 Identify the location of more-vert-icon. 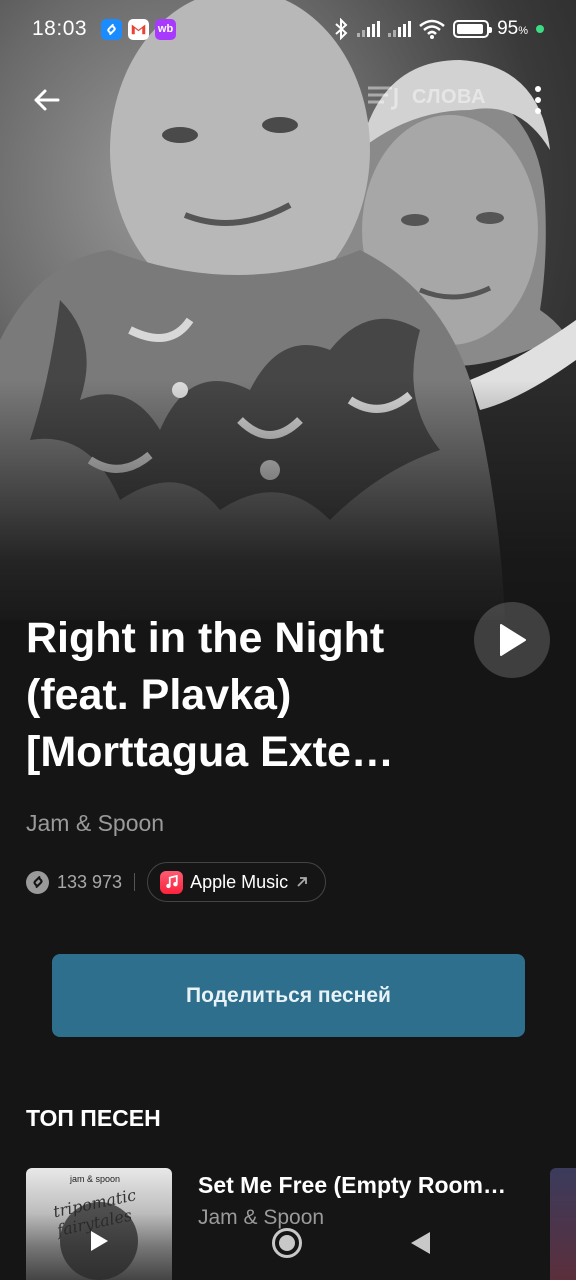
(538, 89).